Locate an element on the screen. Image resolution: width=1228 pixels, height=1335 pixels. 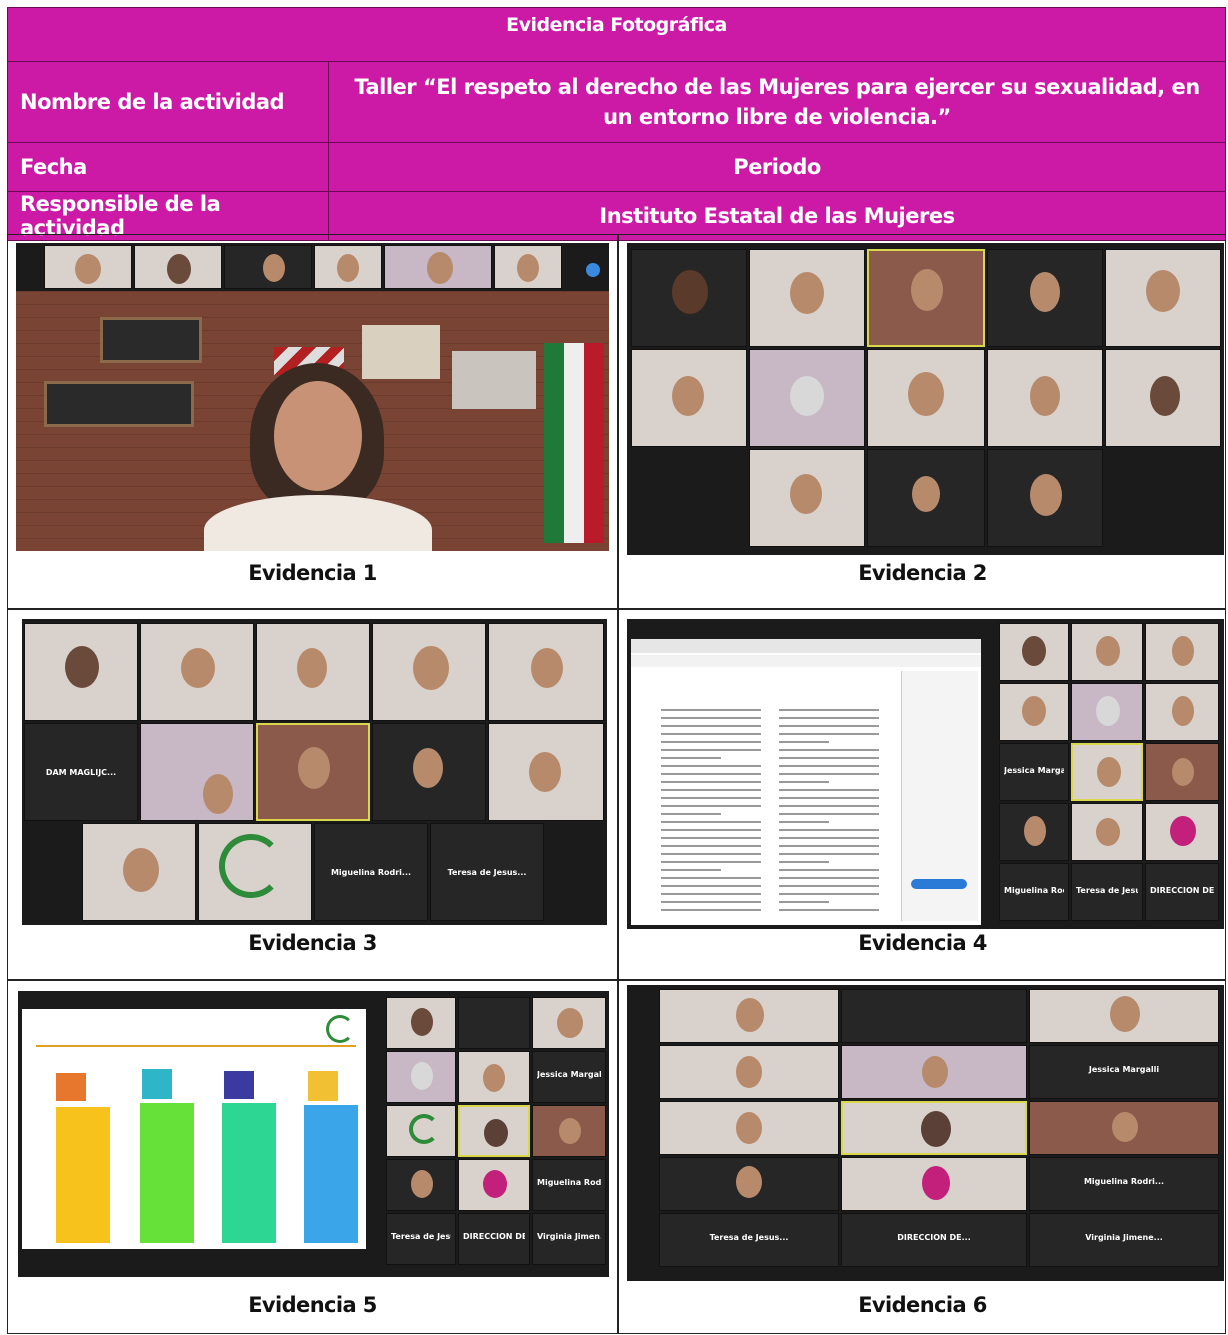
date-value: Periodo is located at coordinates (777, 167).